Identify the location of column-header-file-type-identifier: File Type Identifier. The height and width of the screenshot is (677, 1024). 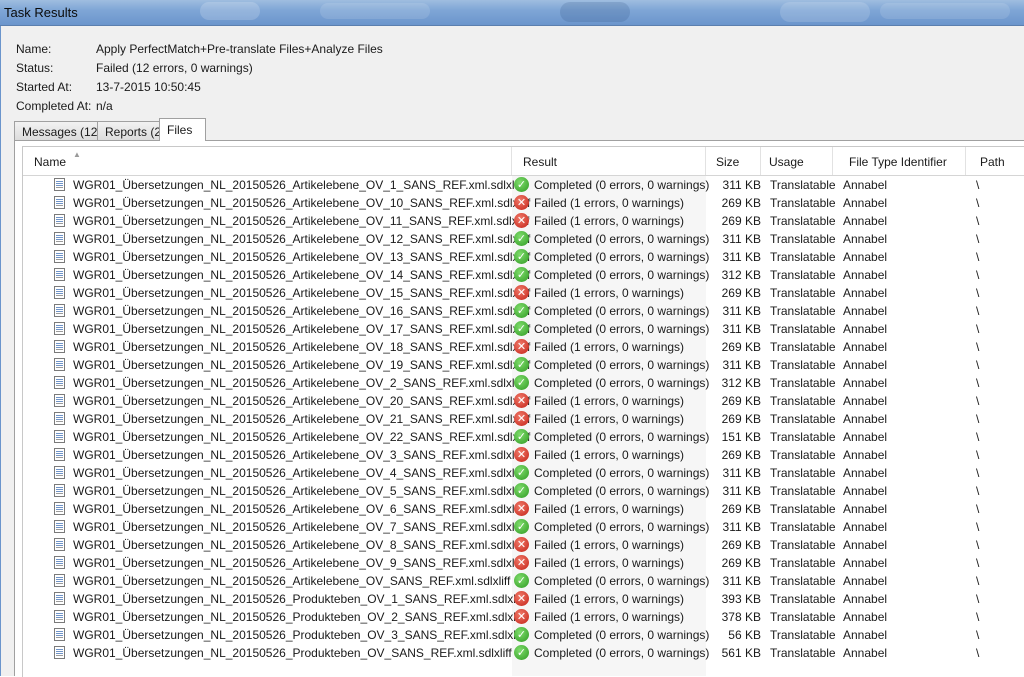
(899, 161).